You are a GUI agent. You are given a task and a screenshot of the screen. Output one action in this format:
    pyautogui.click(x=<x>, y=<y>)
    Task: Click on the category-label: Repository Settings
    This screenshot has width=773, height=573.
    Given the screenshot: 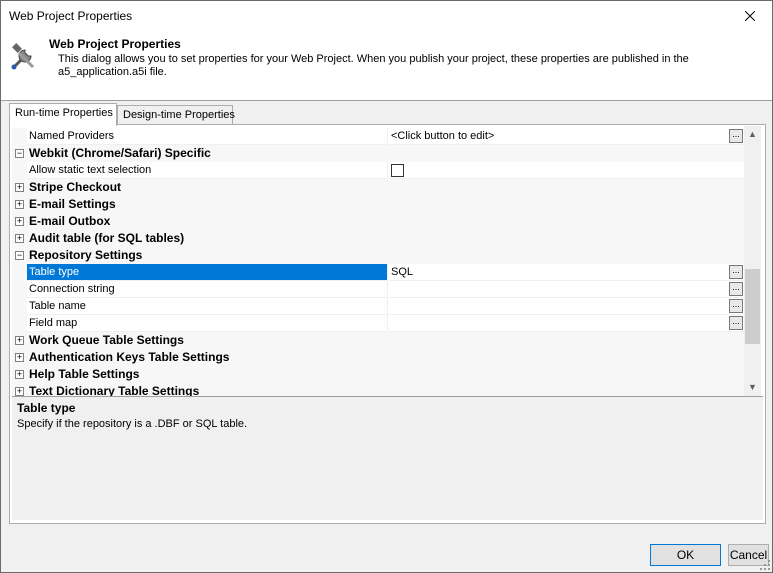 What is the action you would take?
    pyautogui.click(x=86, y=255)
    